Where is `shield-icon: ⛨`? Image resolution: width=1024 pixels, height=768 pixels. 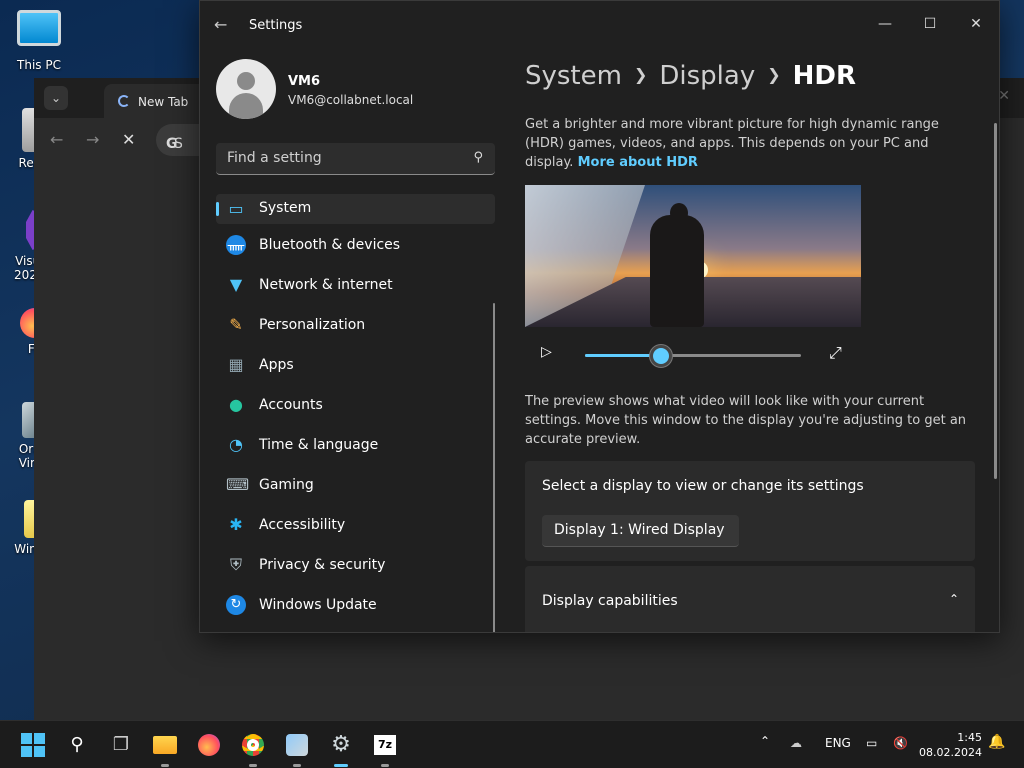
shield-icon: ⛨ is located at coordinates (235, 564).